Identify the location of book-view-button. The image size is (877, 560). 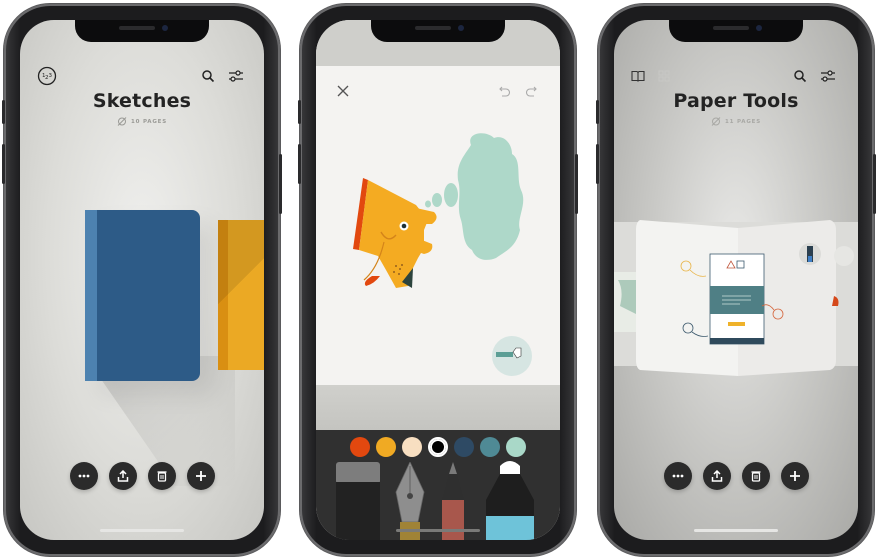
(638, 76).